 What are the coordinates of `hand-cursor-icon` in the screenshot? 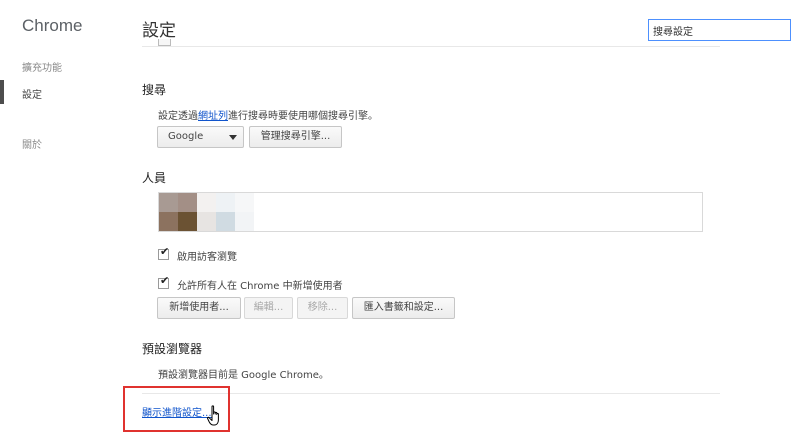 It's located at (213, 415).